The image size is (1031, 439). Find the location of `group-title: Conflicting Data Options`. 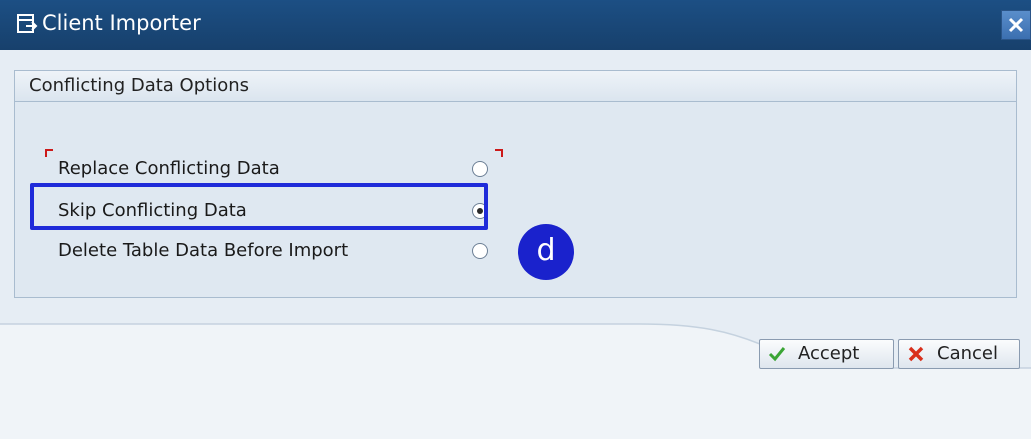

group-title: Conflicting Data Options is located at coordinates (139, 85).